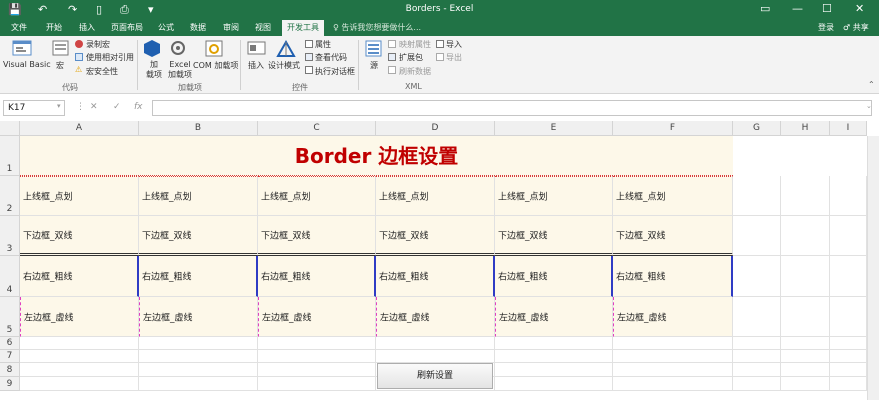 This screenshot has width=879, height=400. I want to click on visual-basic-button: Visual Basic, so click(27, 64).